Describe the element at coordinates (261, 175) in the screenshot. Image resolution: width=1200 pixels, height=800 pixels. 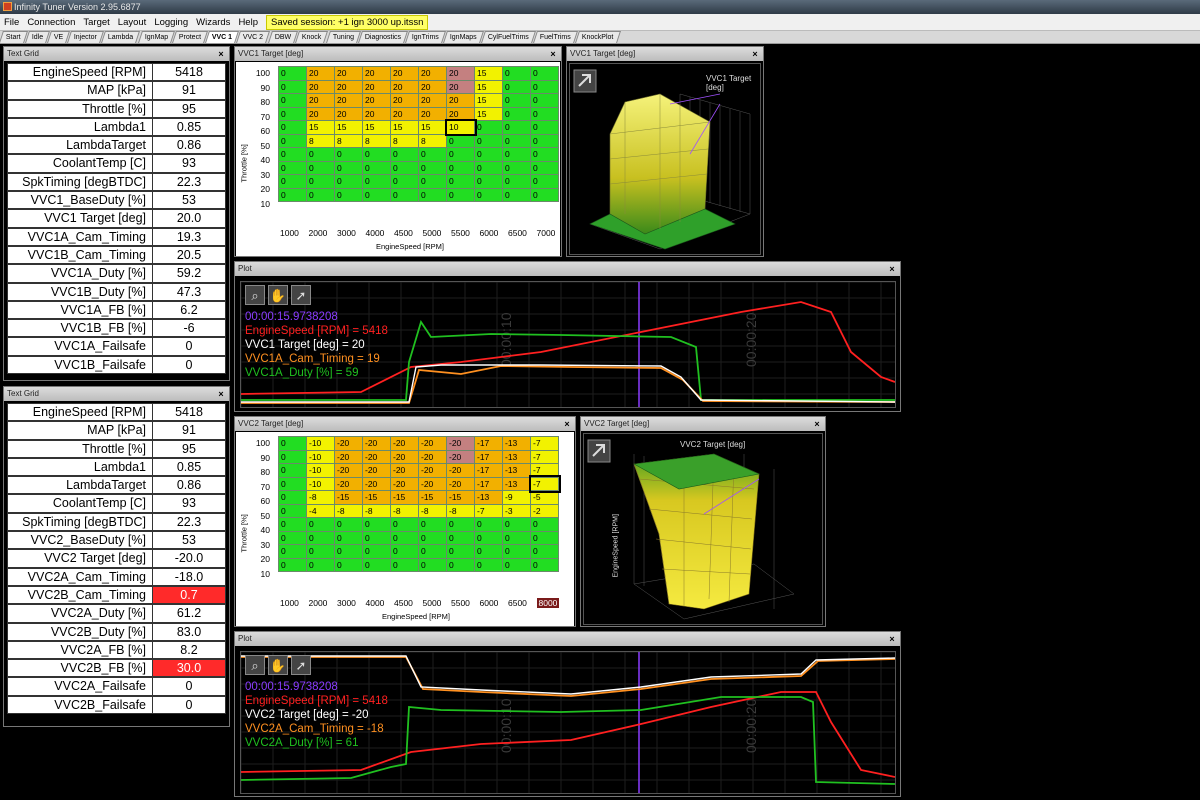
I see `row-header: 30` at that location.